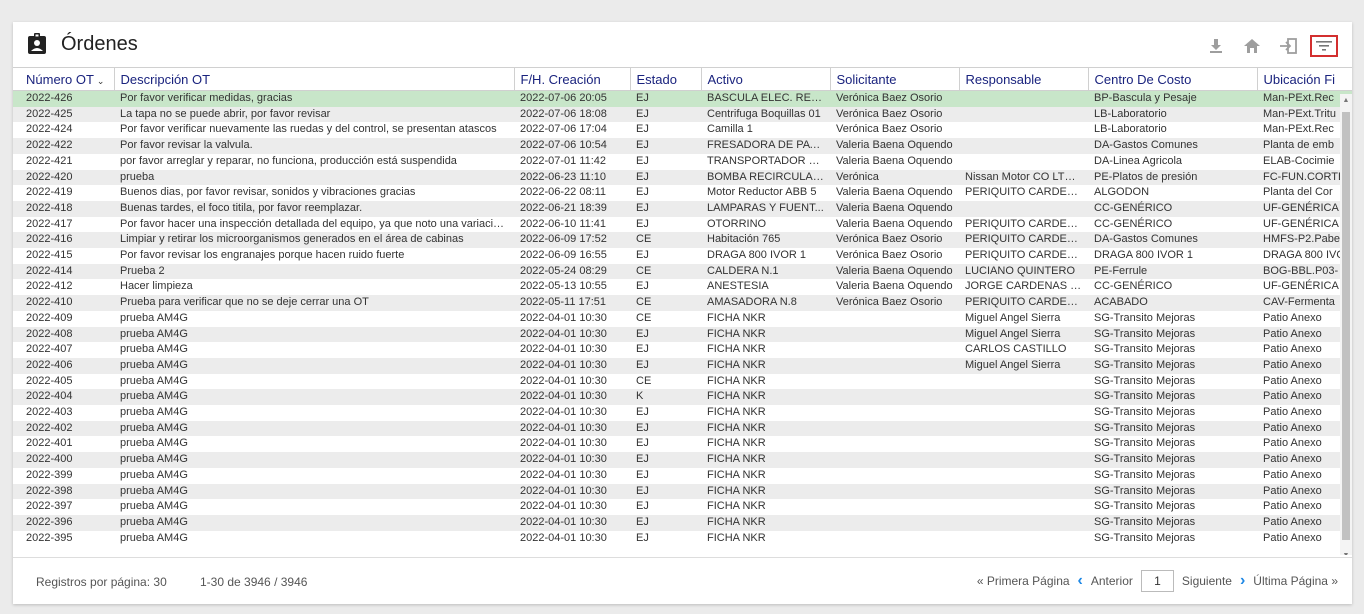 The image size is (1364, 614). Describe the element at coordinates (682, 44) in the screenshot. I see `page-header: Órdenes` at that location.